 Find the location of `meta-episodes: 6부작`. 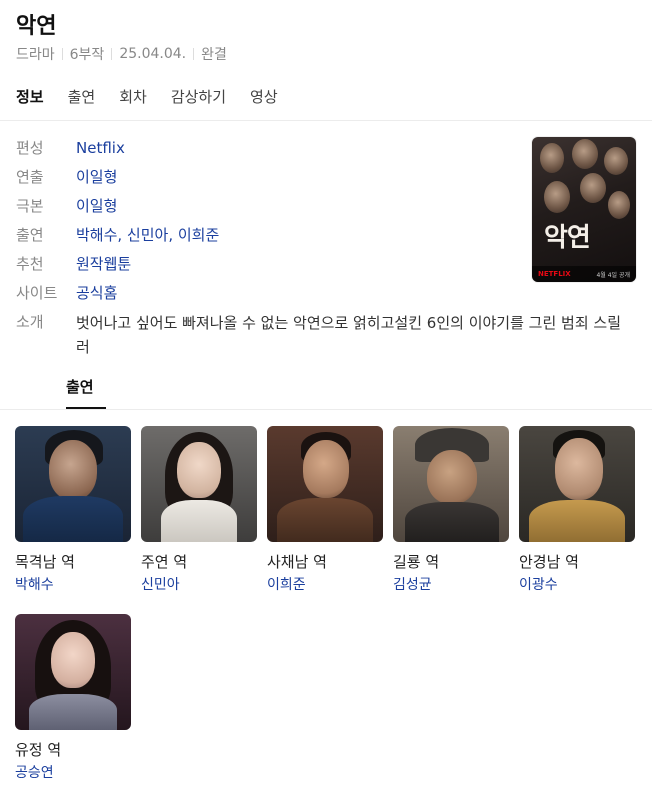

meta-episodes: 6부작 is located at coordinates (87, 55).